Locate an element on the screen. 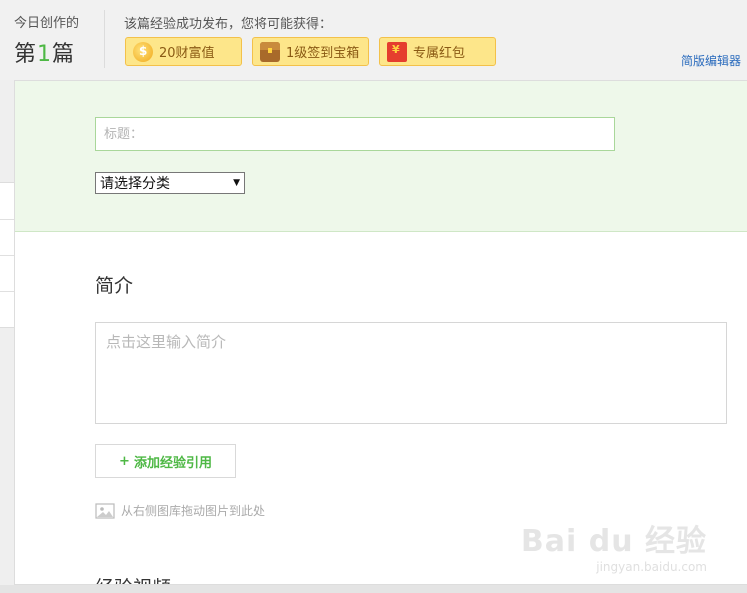  today-label: 今日创作的 is located at coordinates (47, 23).